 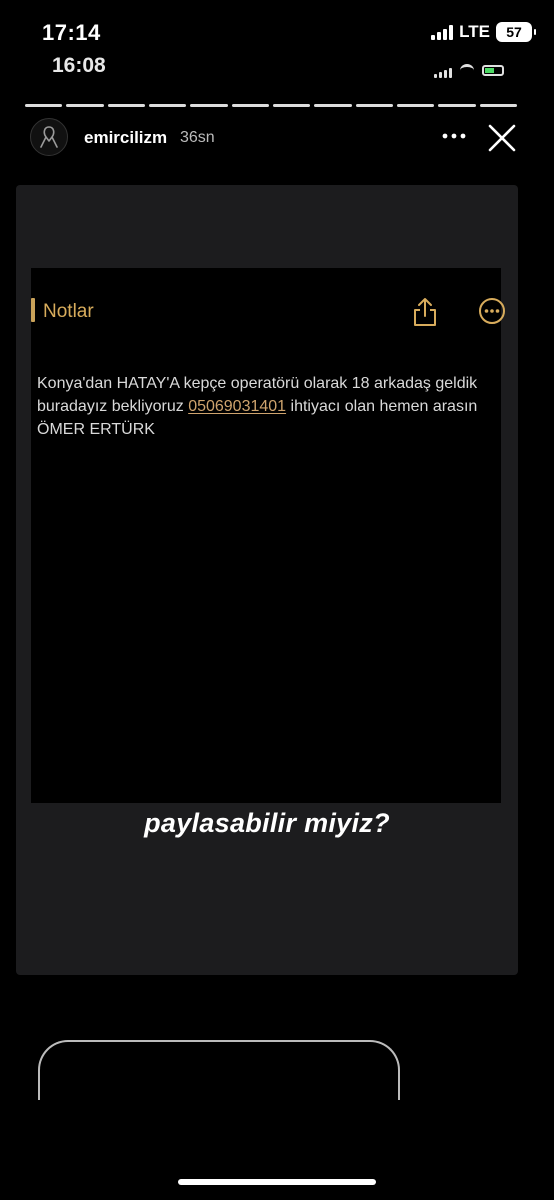 I want to click on status-time: 17:14, so click(x=71, y=32).